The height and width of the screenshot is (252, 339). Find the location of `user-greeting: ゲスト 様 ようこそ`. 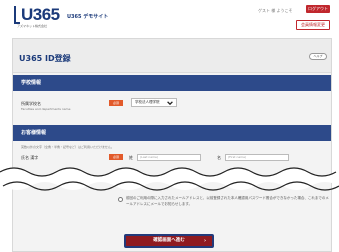

user-greeting: ゲスト 様 ようこそ is located at coordinates (275, 10).